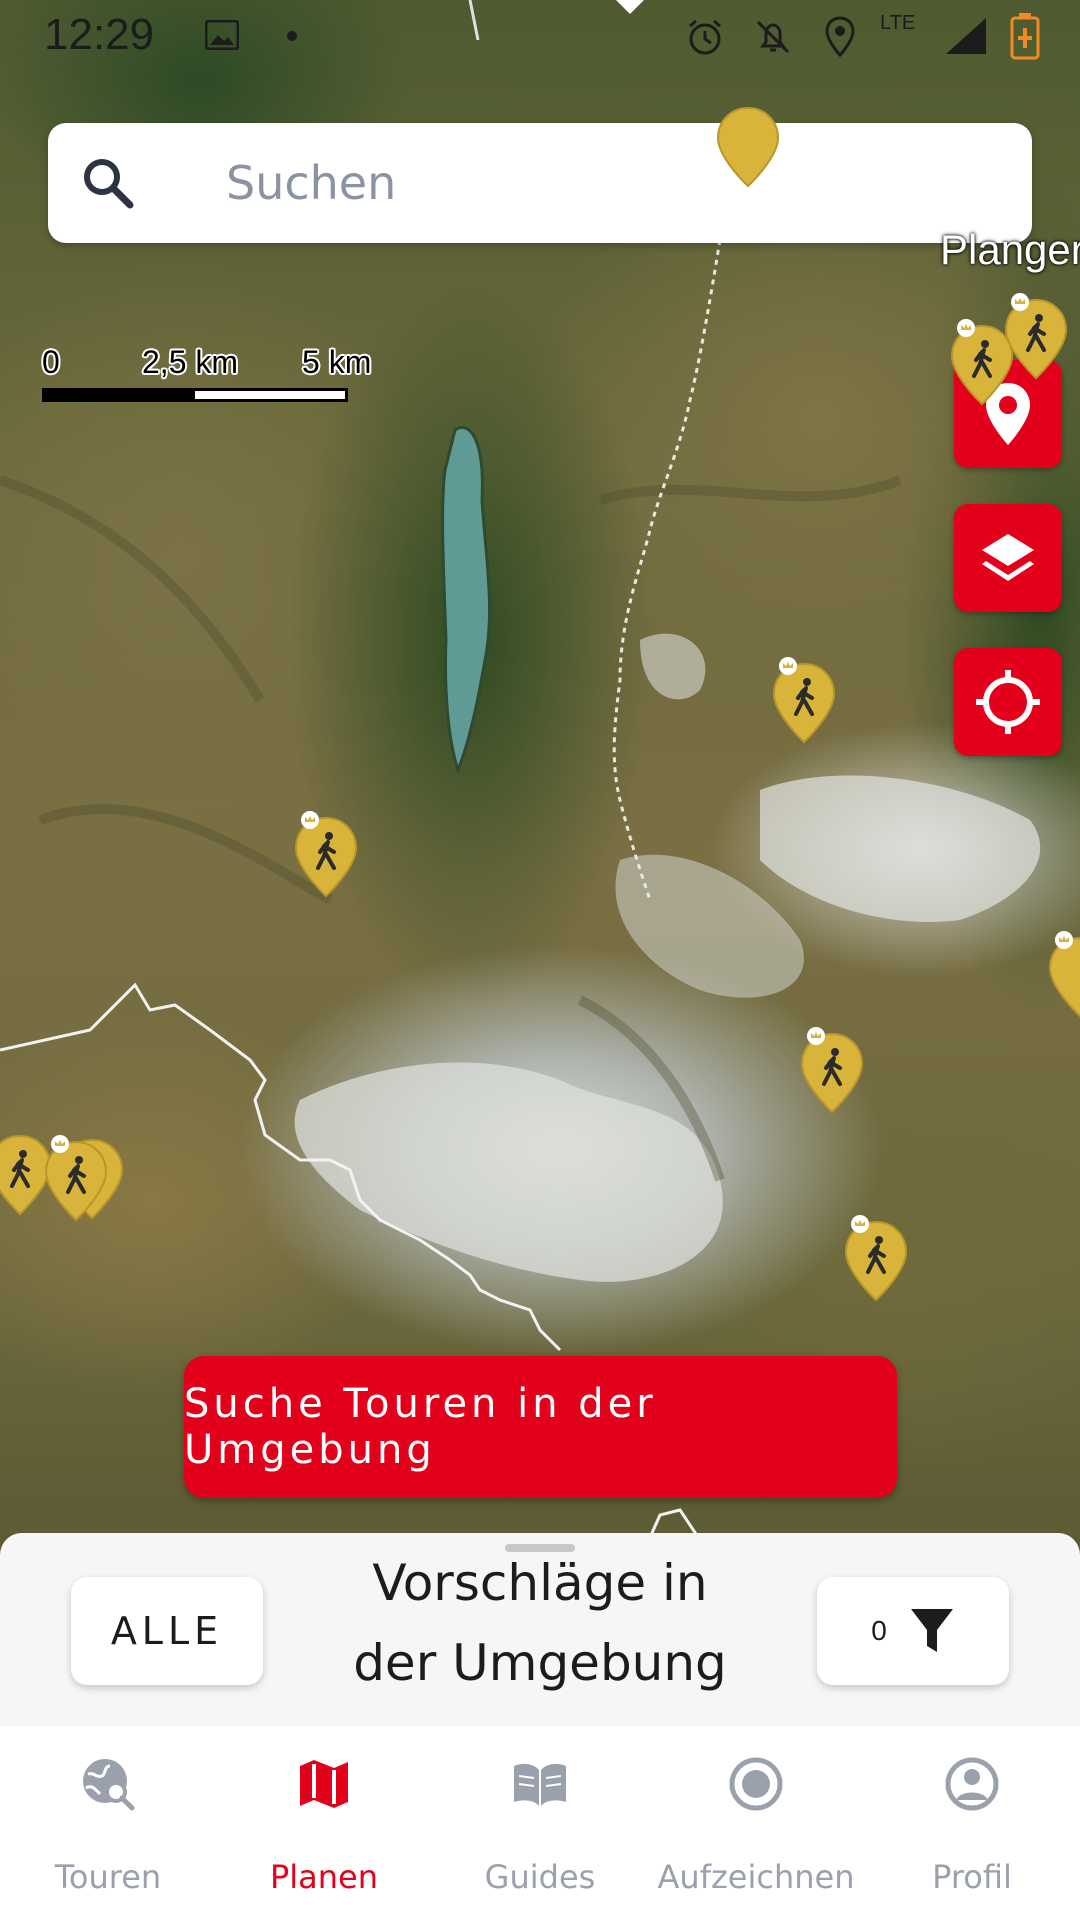  What do you see at coordinates (109, 1785) in the screenshot?
I see `globe-search-icon` at bounding box center [109, 1785].